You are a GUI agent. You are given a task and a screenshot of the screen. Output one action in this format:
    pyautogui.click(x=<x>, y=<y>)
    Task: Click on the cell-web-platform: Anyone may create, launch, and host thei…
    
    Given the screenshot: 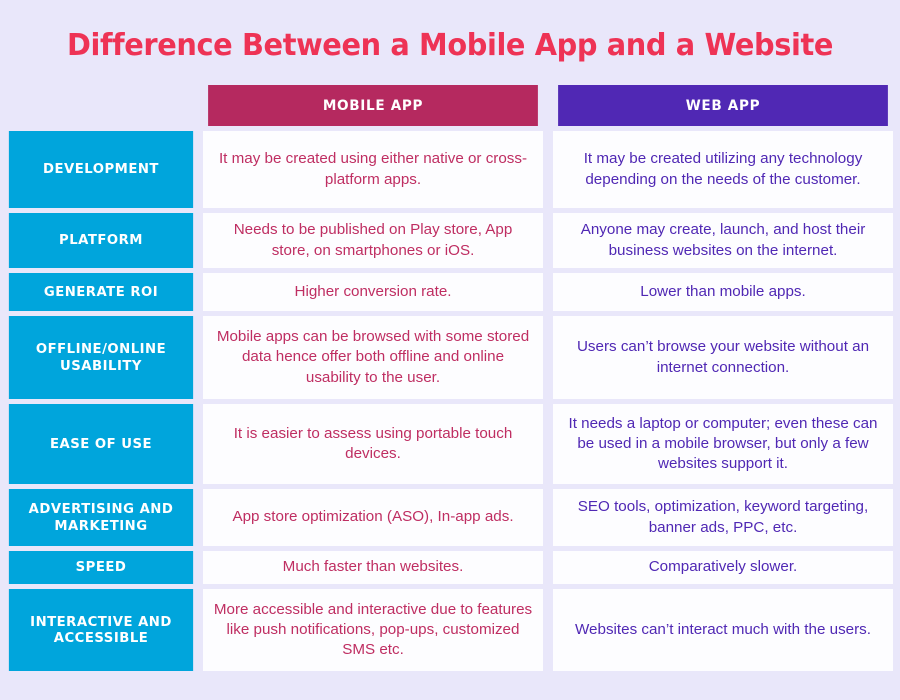 What is the action you would take?
    pyautogui.click(x=723, y=240)
    